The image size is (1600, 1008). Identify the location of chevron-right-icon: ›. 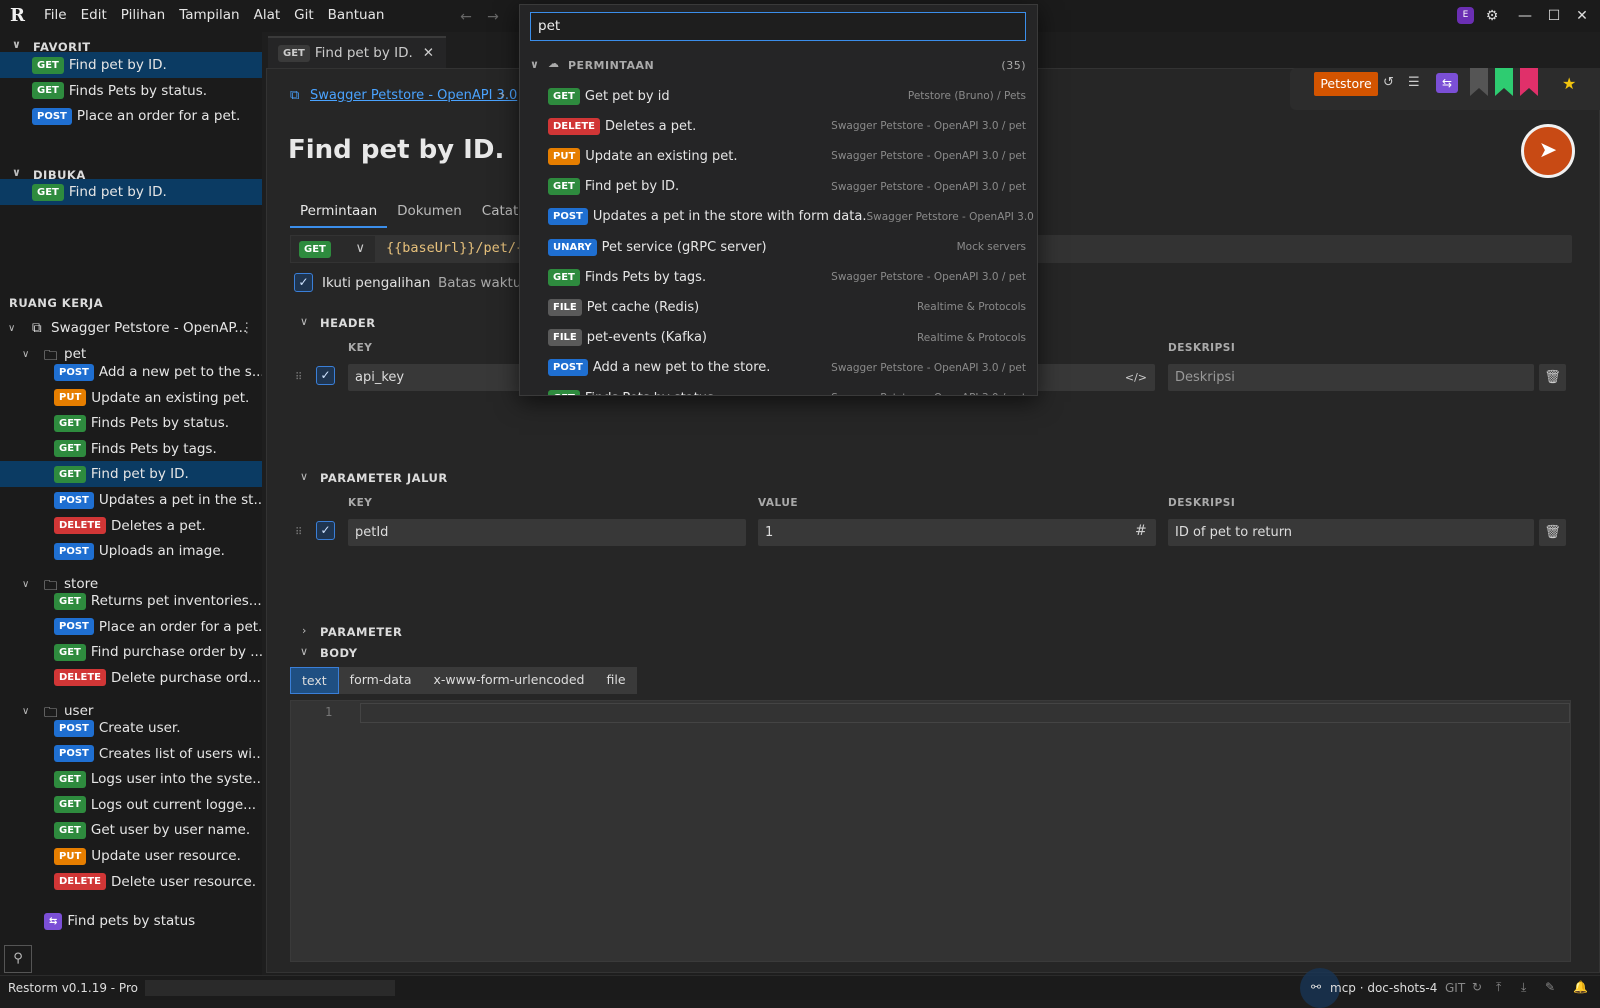
(304, 630).